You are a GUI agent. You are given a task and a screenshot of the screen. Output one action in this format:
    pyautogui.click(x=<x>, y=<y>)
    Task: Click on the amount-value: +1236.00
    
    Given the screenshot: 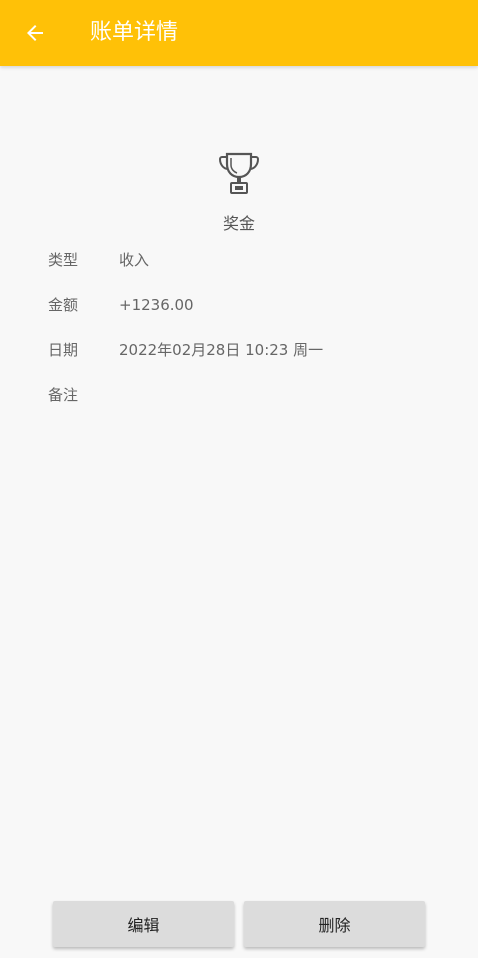 What is the action you would take?
    pyautogui.click(x=156, y=305)
    